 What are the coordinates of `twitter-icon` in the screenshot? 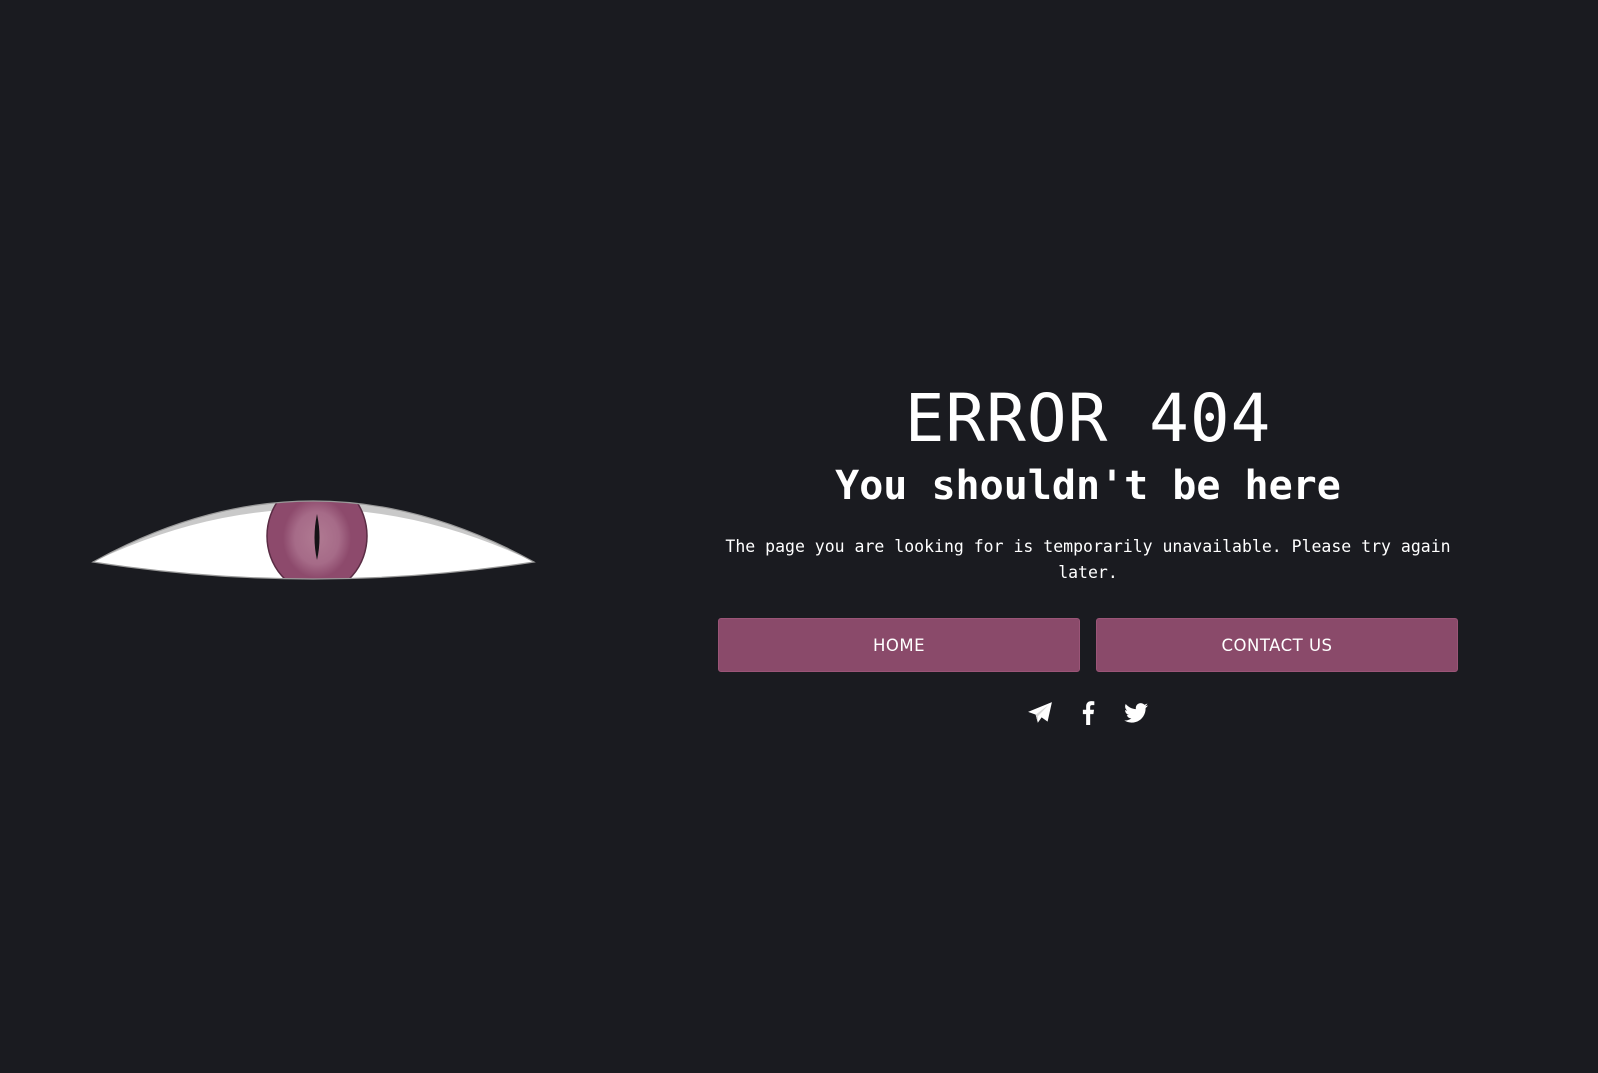 It's located at (1136, 713).